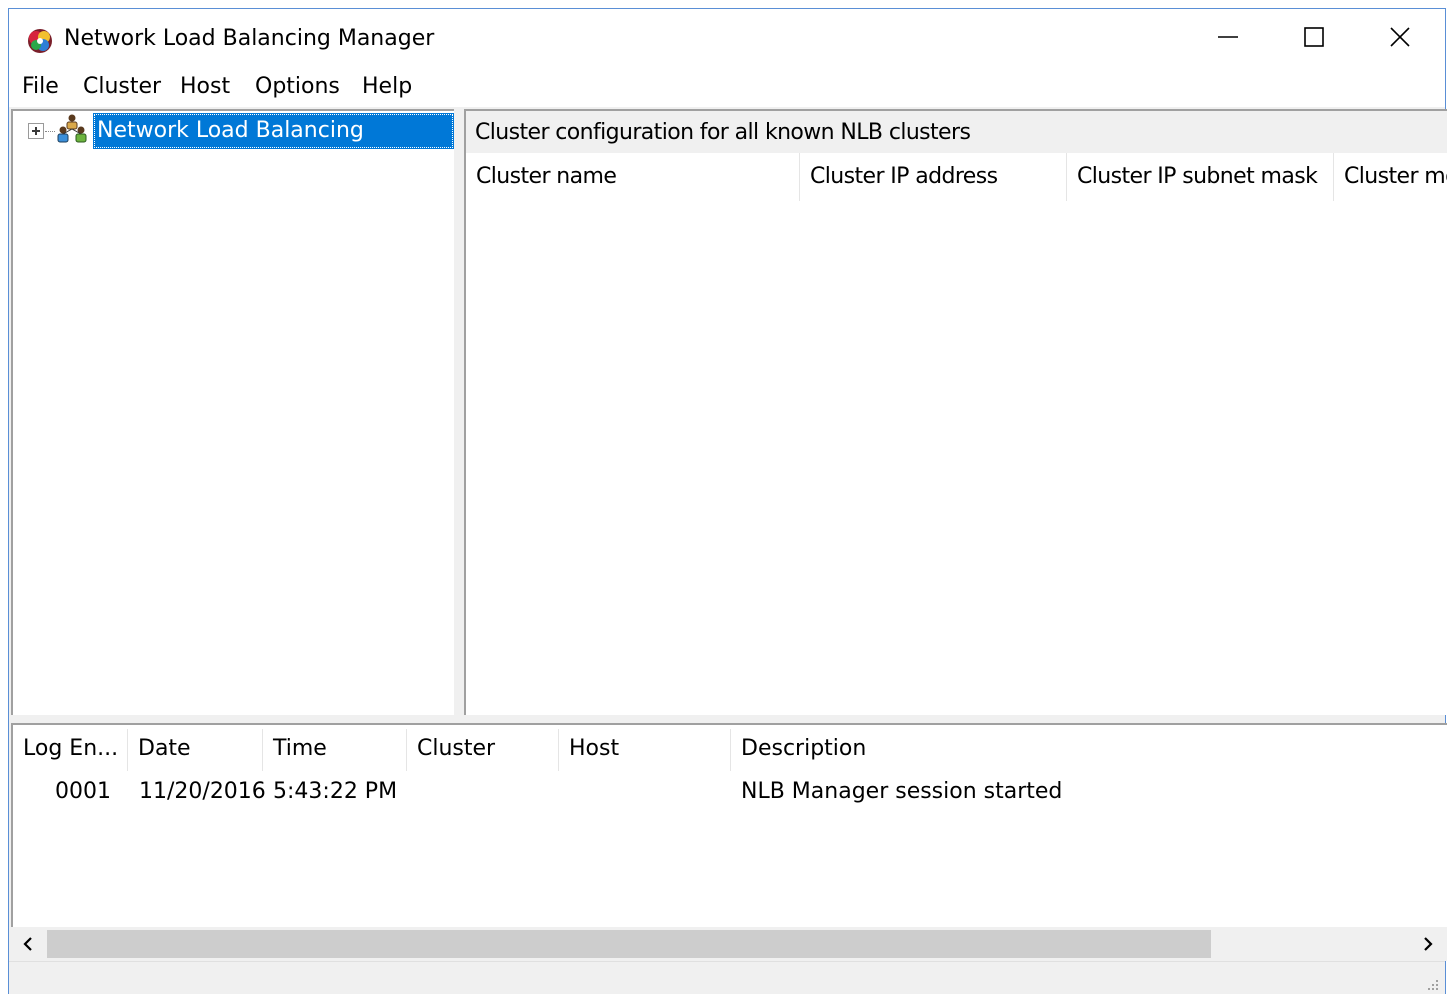 The height and width of the screenshot is (994, 1451). I want to click on menu-bar: File Cluster Host Options Help, so click(727, 86).